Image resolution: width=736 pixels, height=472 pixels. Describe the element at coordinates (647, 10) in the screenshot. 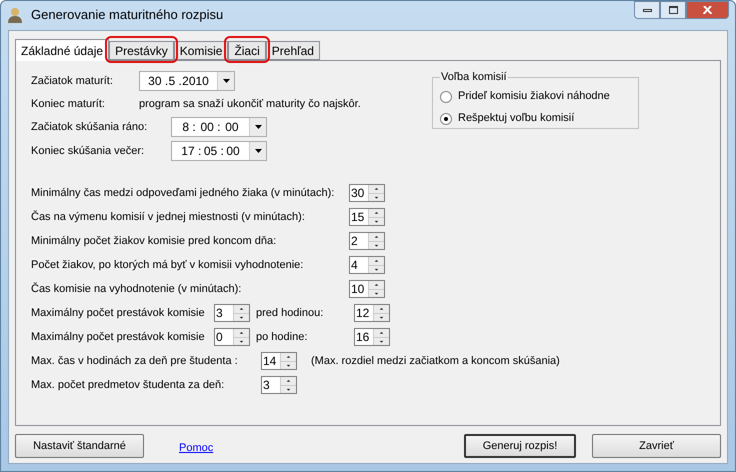

I see `minimize-button` at that location.